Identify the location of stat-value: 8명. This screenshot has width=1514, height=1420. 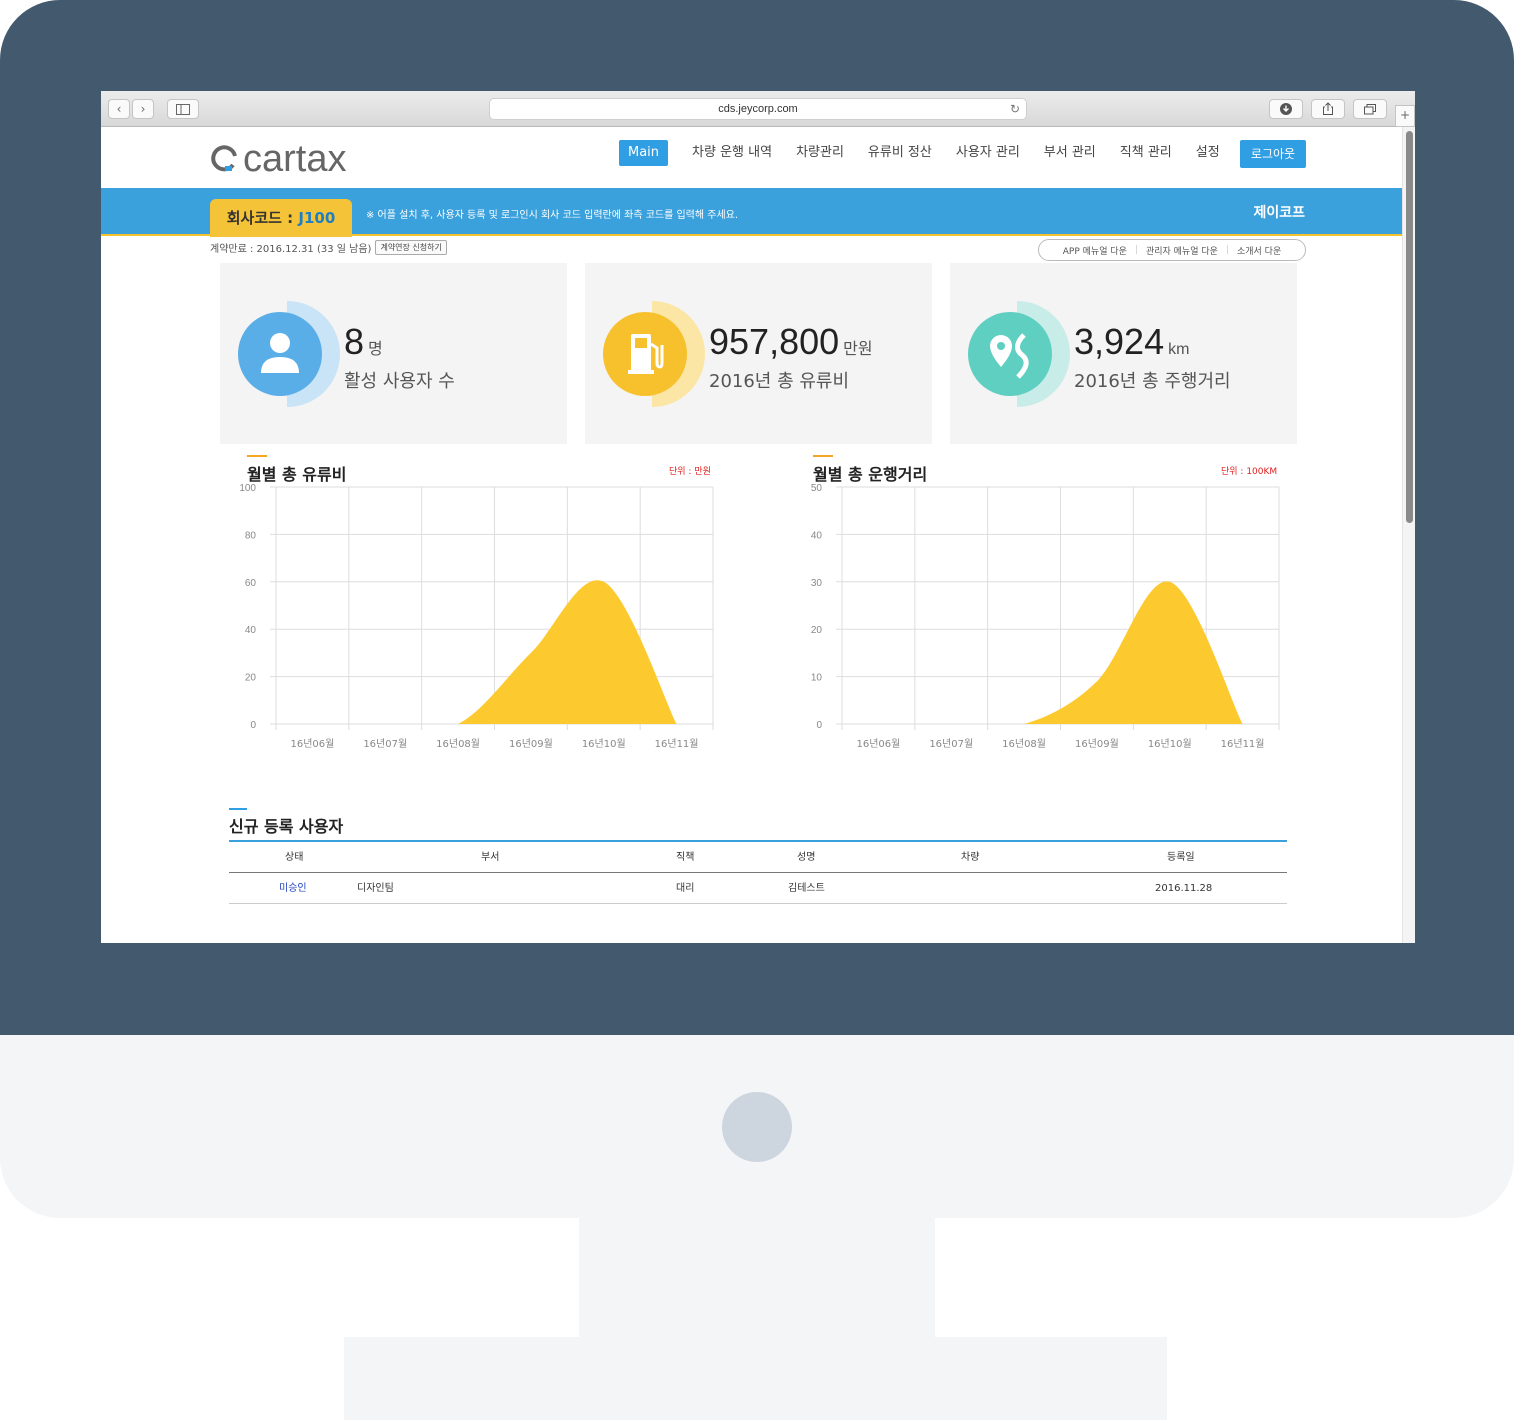
(363, 342).